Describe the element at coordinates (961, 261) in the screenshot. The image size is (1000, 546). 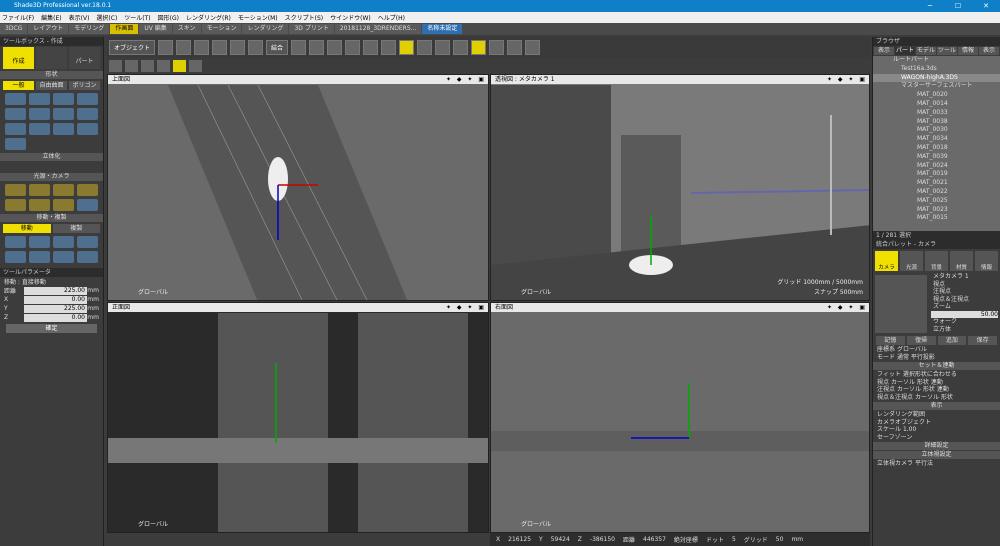
I see `palette-tab-material: 材質` at that location.